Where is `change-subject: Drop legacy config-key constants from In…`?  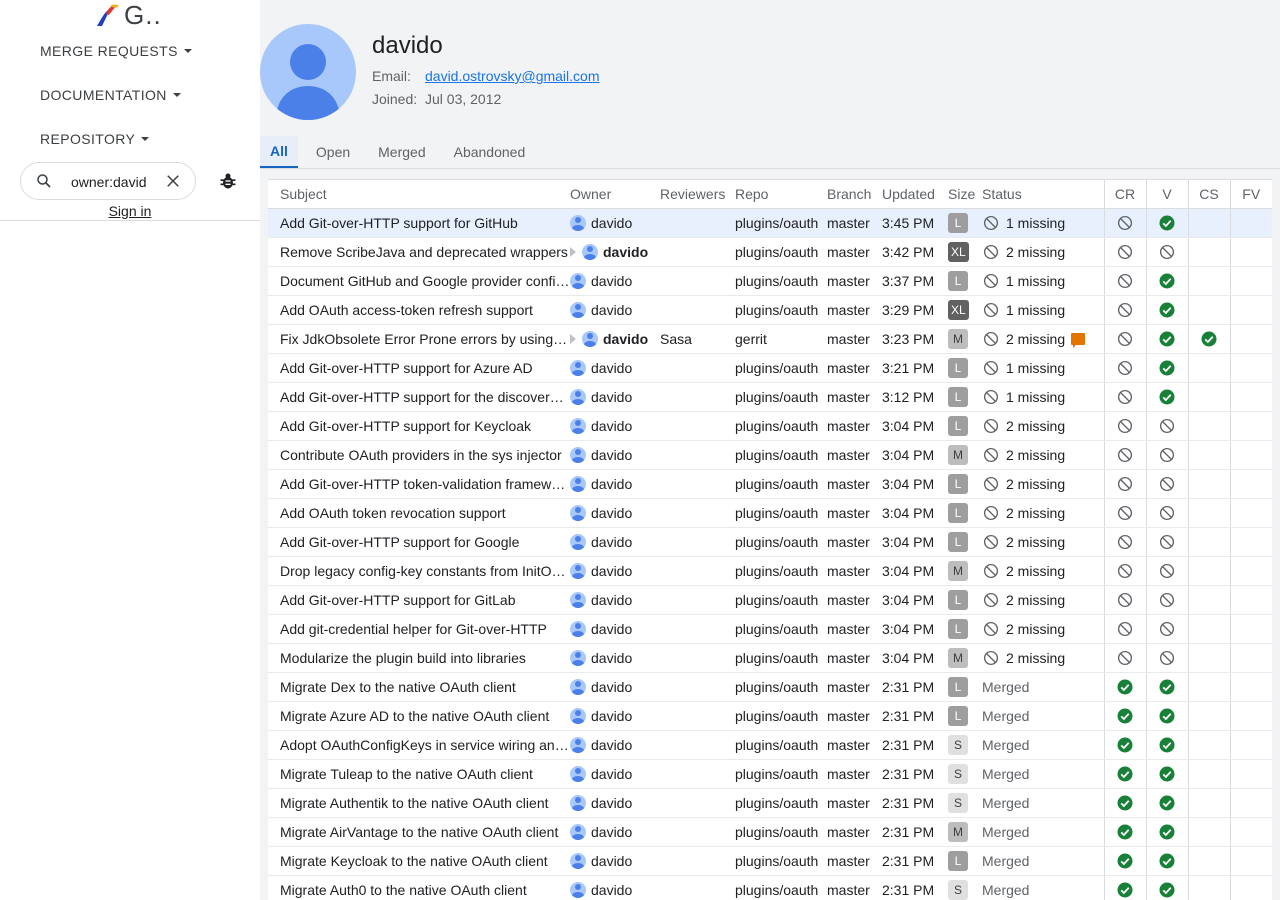
change-subject: Drop legacy config-key constants from In… is located at coordinates (419, 571).